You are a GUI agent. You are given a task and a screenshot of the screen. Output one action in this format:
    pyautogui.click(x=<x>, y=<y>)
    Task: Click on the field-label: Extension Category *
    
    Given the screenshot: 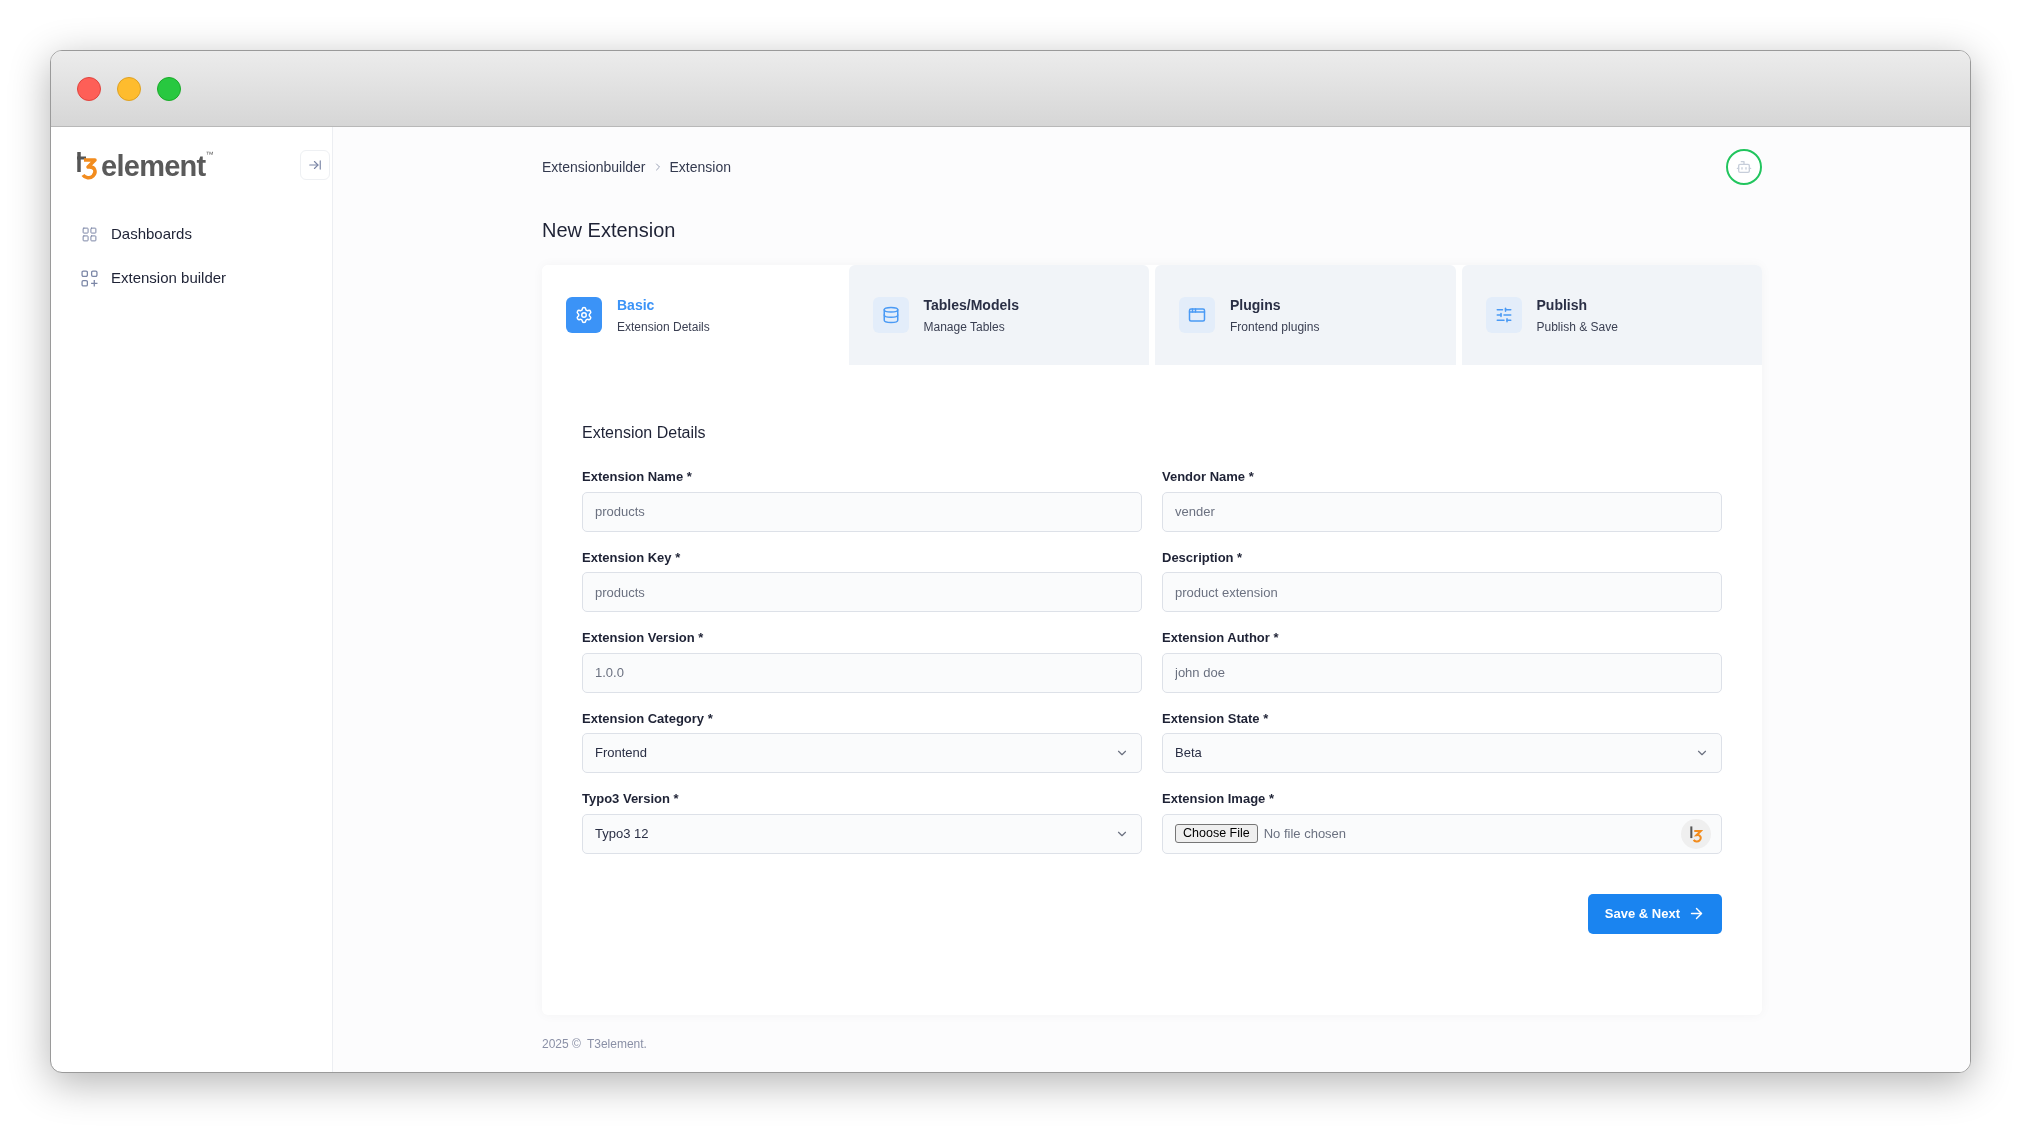 What is the action you would take?
    pyautogui.click(x=647, y=718)
    